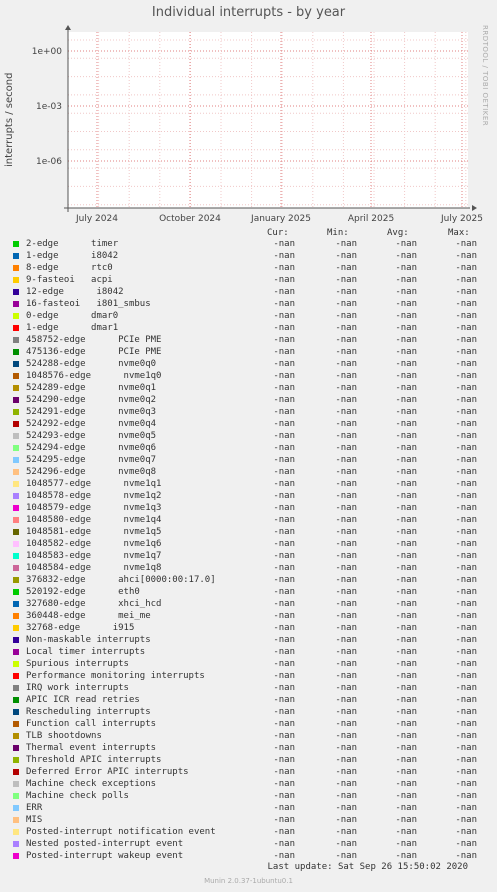 Image resolution: width=497 pixels, height=892 pixels. I want to click on legend-header-min: Min:, so click(338, 233).